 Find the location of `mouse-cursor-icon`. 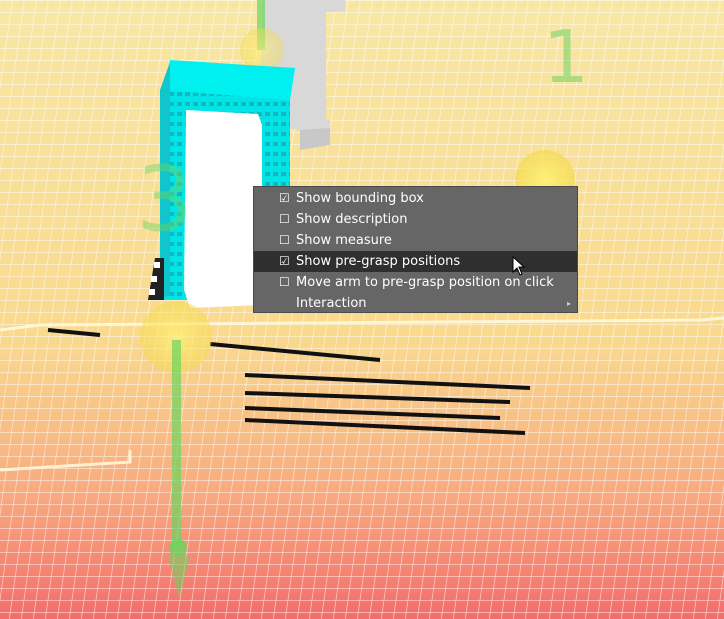

mouse-cursor-icon is located at coordinates (519, 266).